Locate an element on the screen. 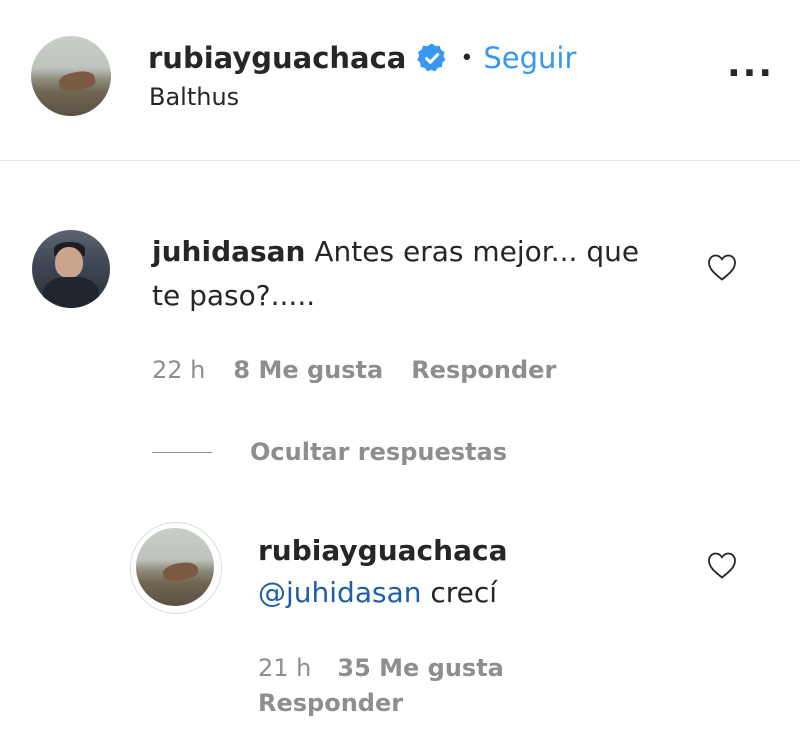 Image resolution: width=800 pixels, height=741 pixels. comment-reply-button: Responder is located at coordinates (483, 370).